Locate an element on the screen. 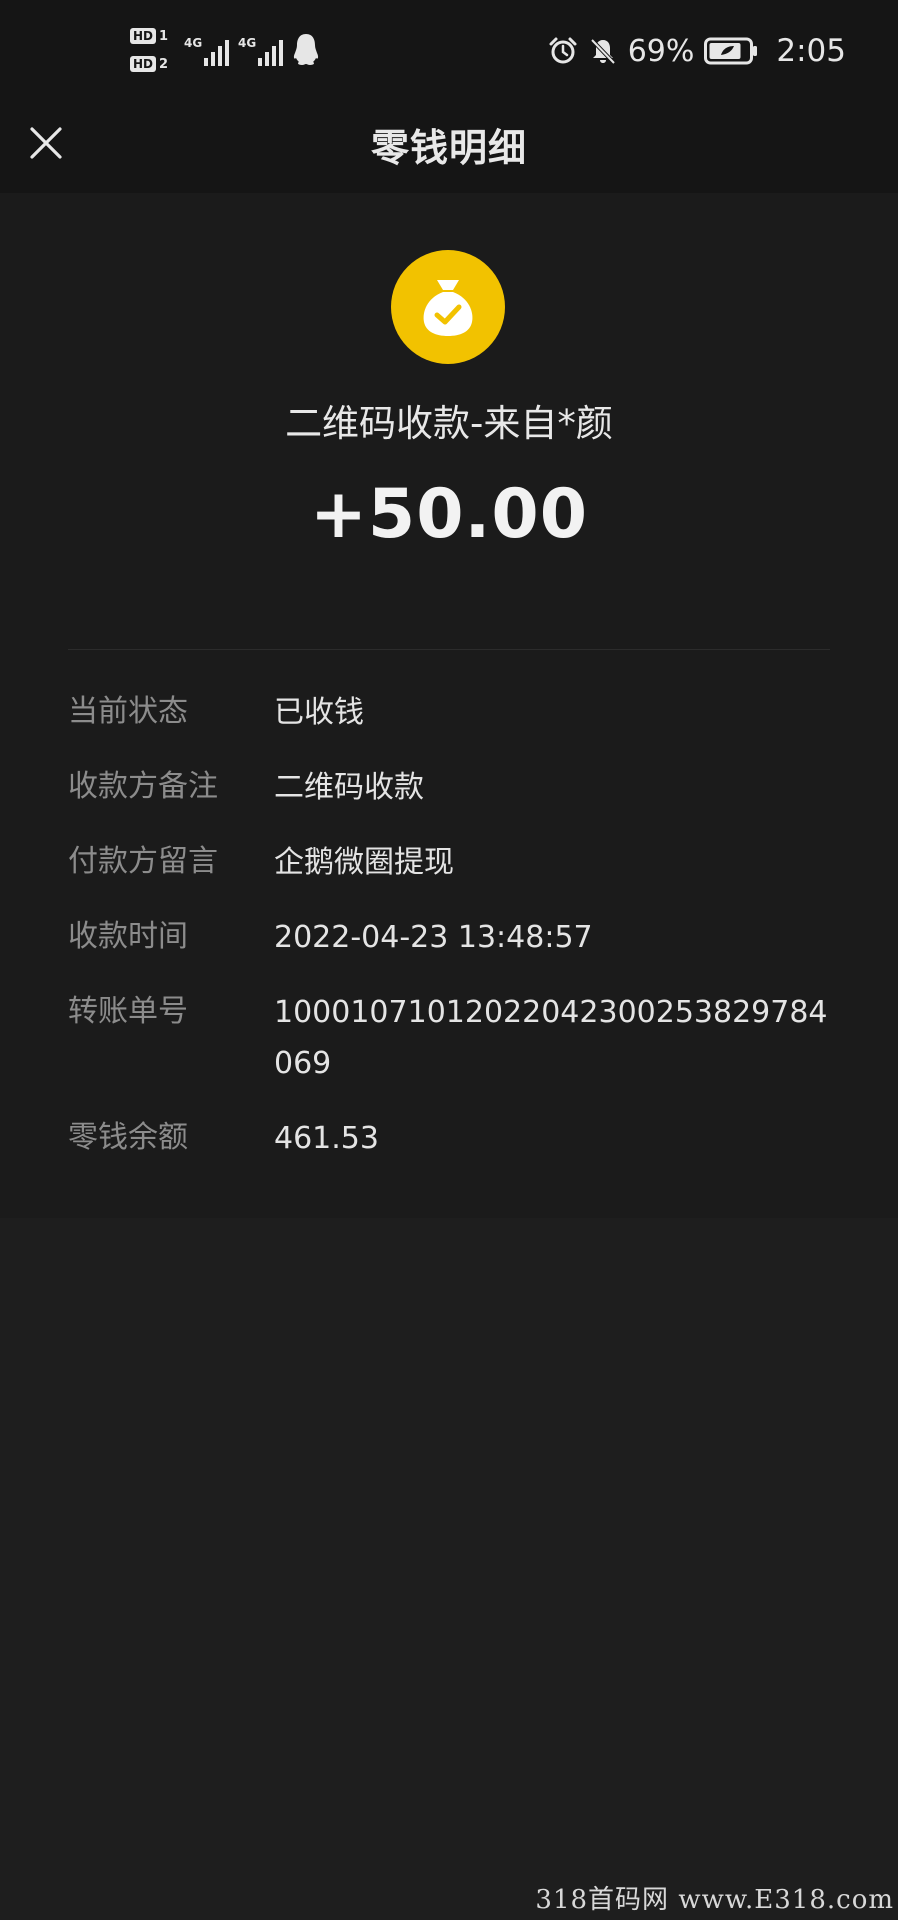  watermark: 318首码网 www.E318.com is located at coordinates (714, 1900).